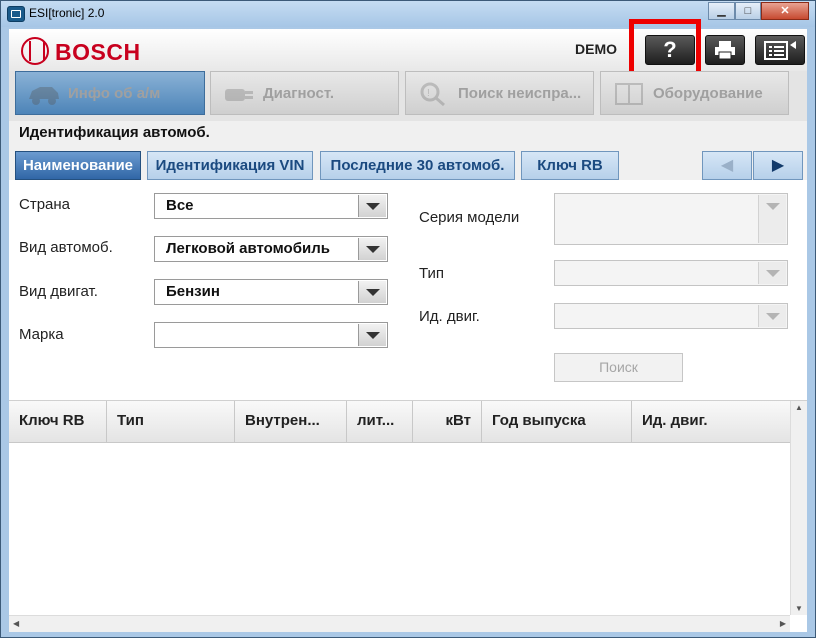  What do you see at coordinates (799, 407) in the screenshot?
I see `scroll-up-icon: ▲` at bounding box center [799, 407].